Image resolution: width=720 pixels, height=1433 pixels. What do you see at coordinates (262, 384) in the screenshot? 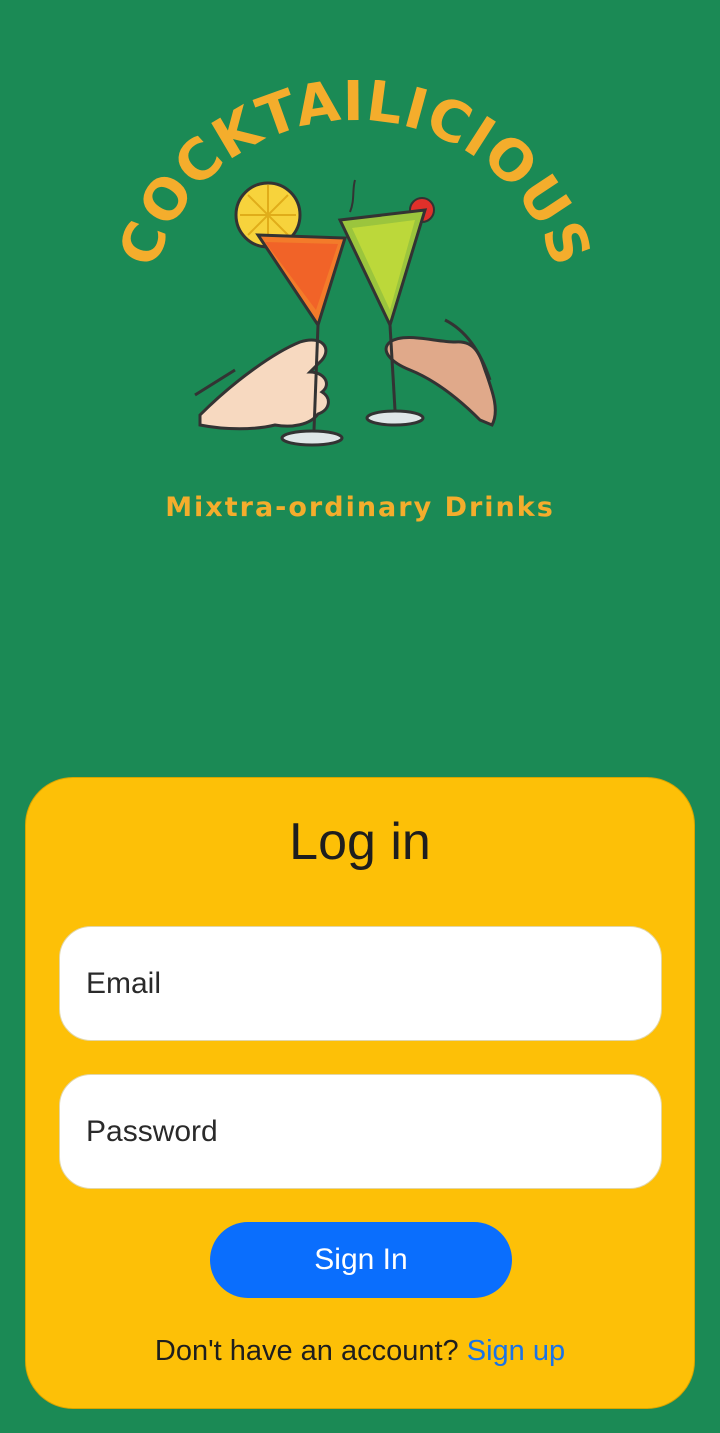
I see `left-hand-illustration` at bounding box center [262, 384].